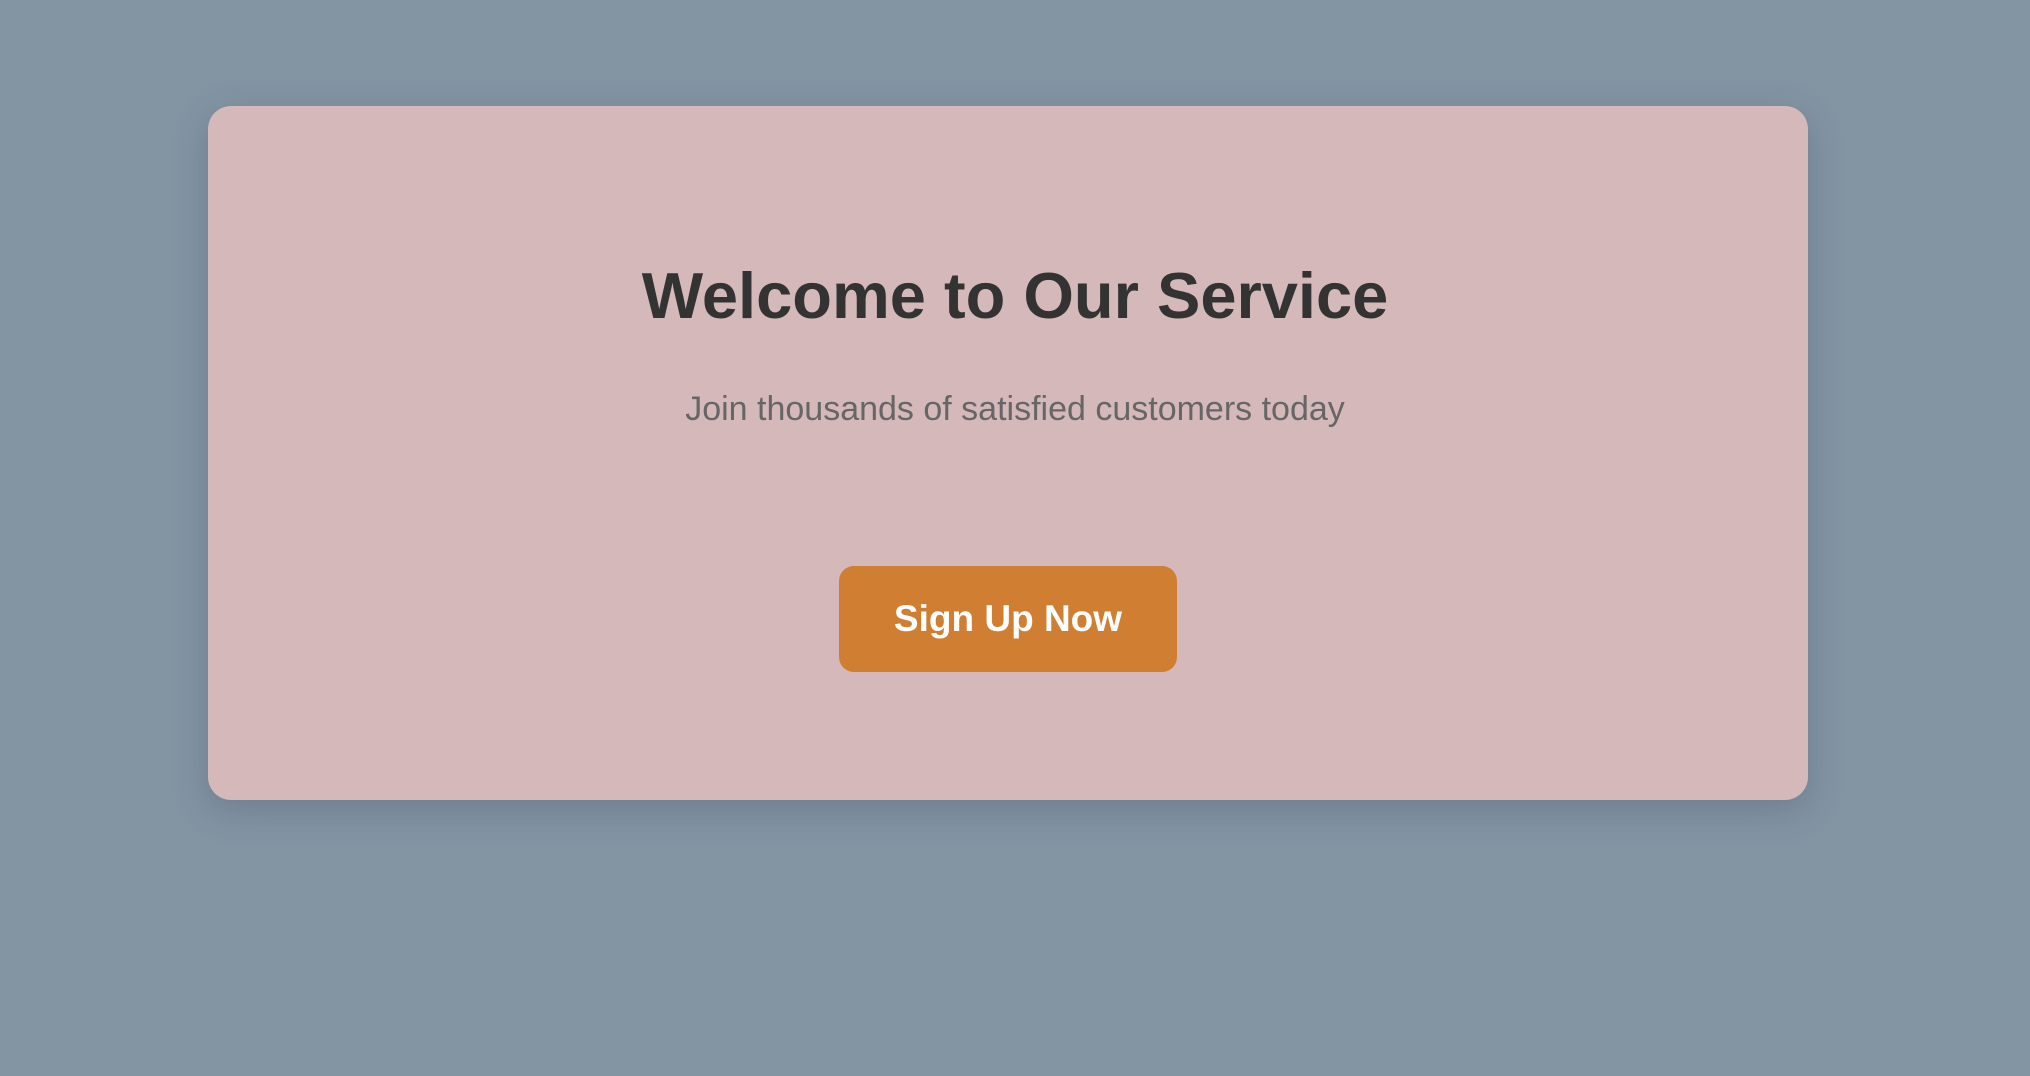  I want to click on sign-up-button: Sign Up Now, so click(1008, 619).